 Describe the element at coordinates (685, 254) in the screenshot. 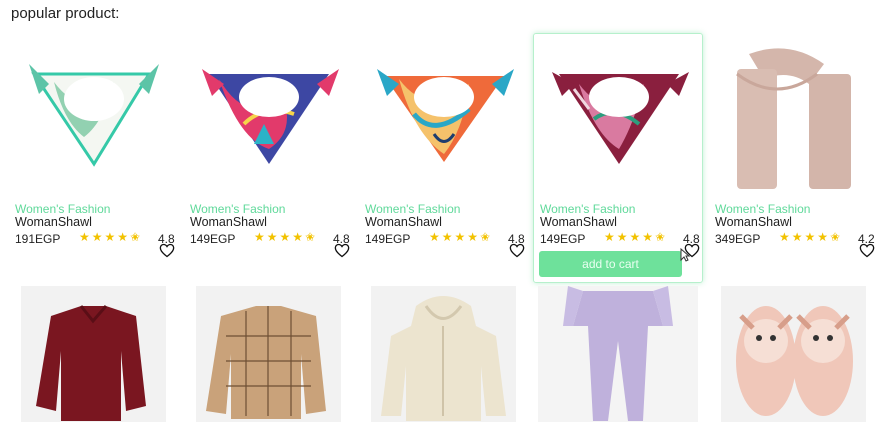

I see `mouse-cursor-icon` at that location.